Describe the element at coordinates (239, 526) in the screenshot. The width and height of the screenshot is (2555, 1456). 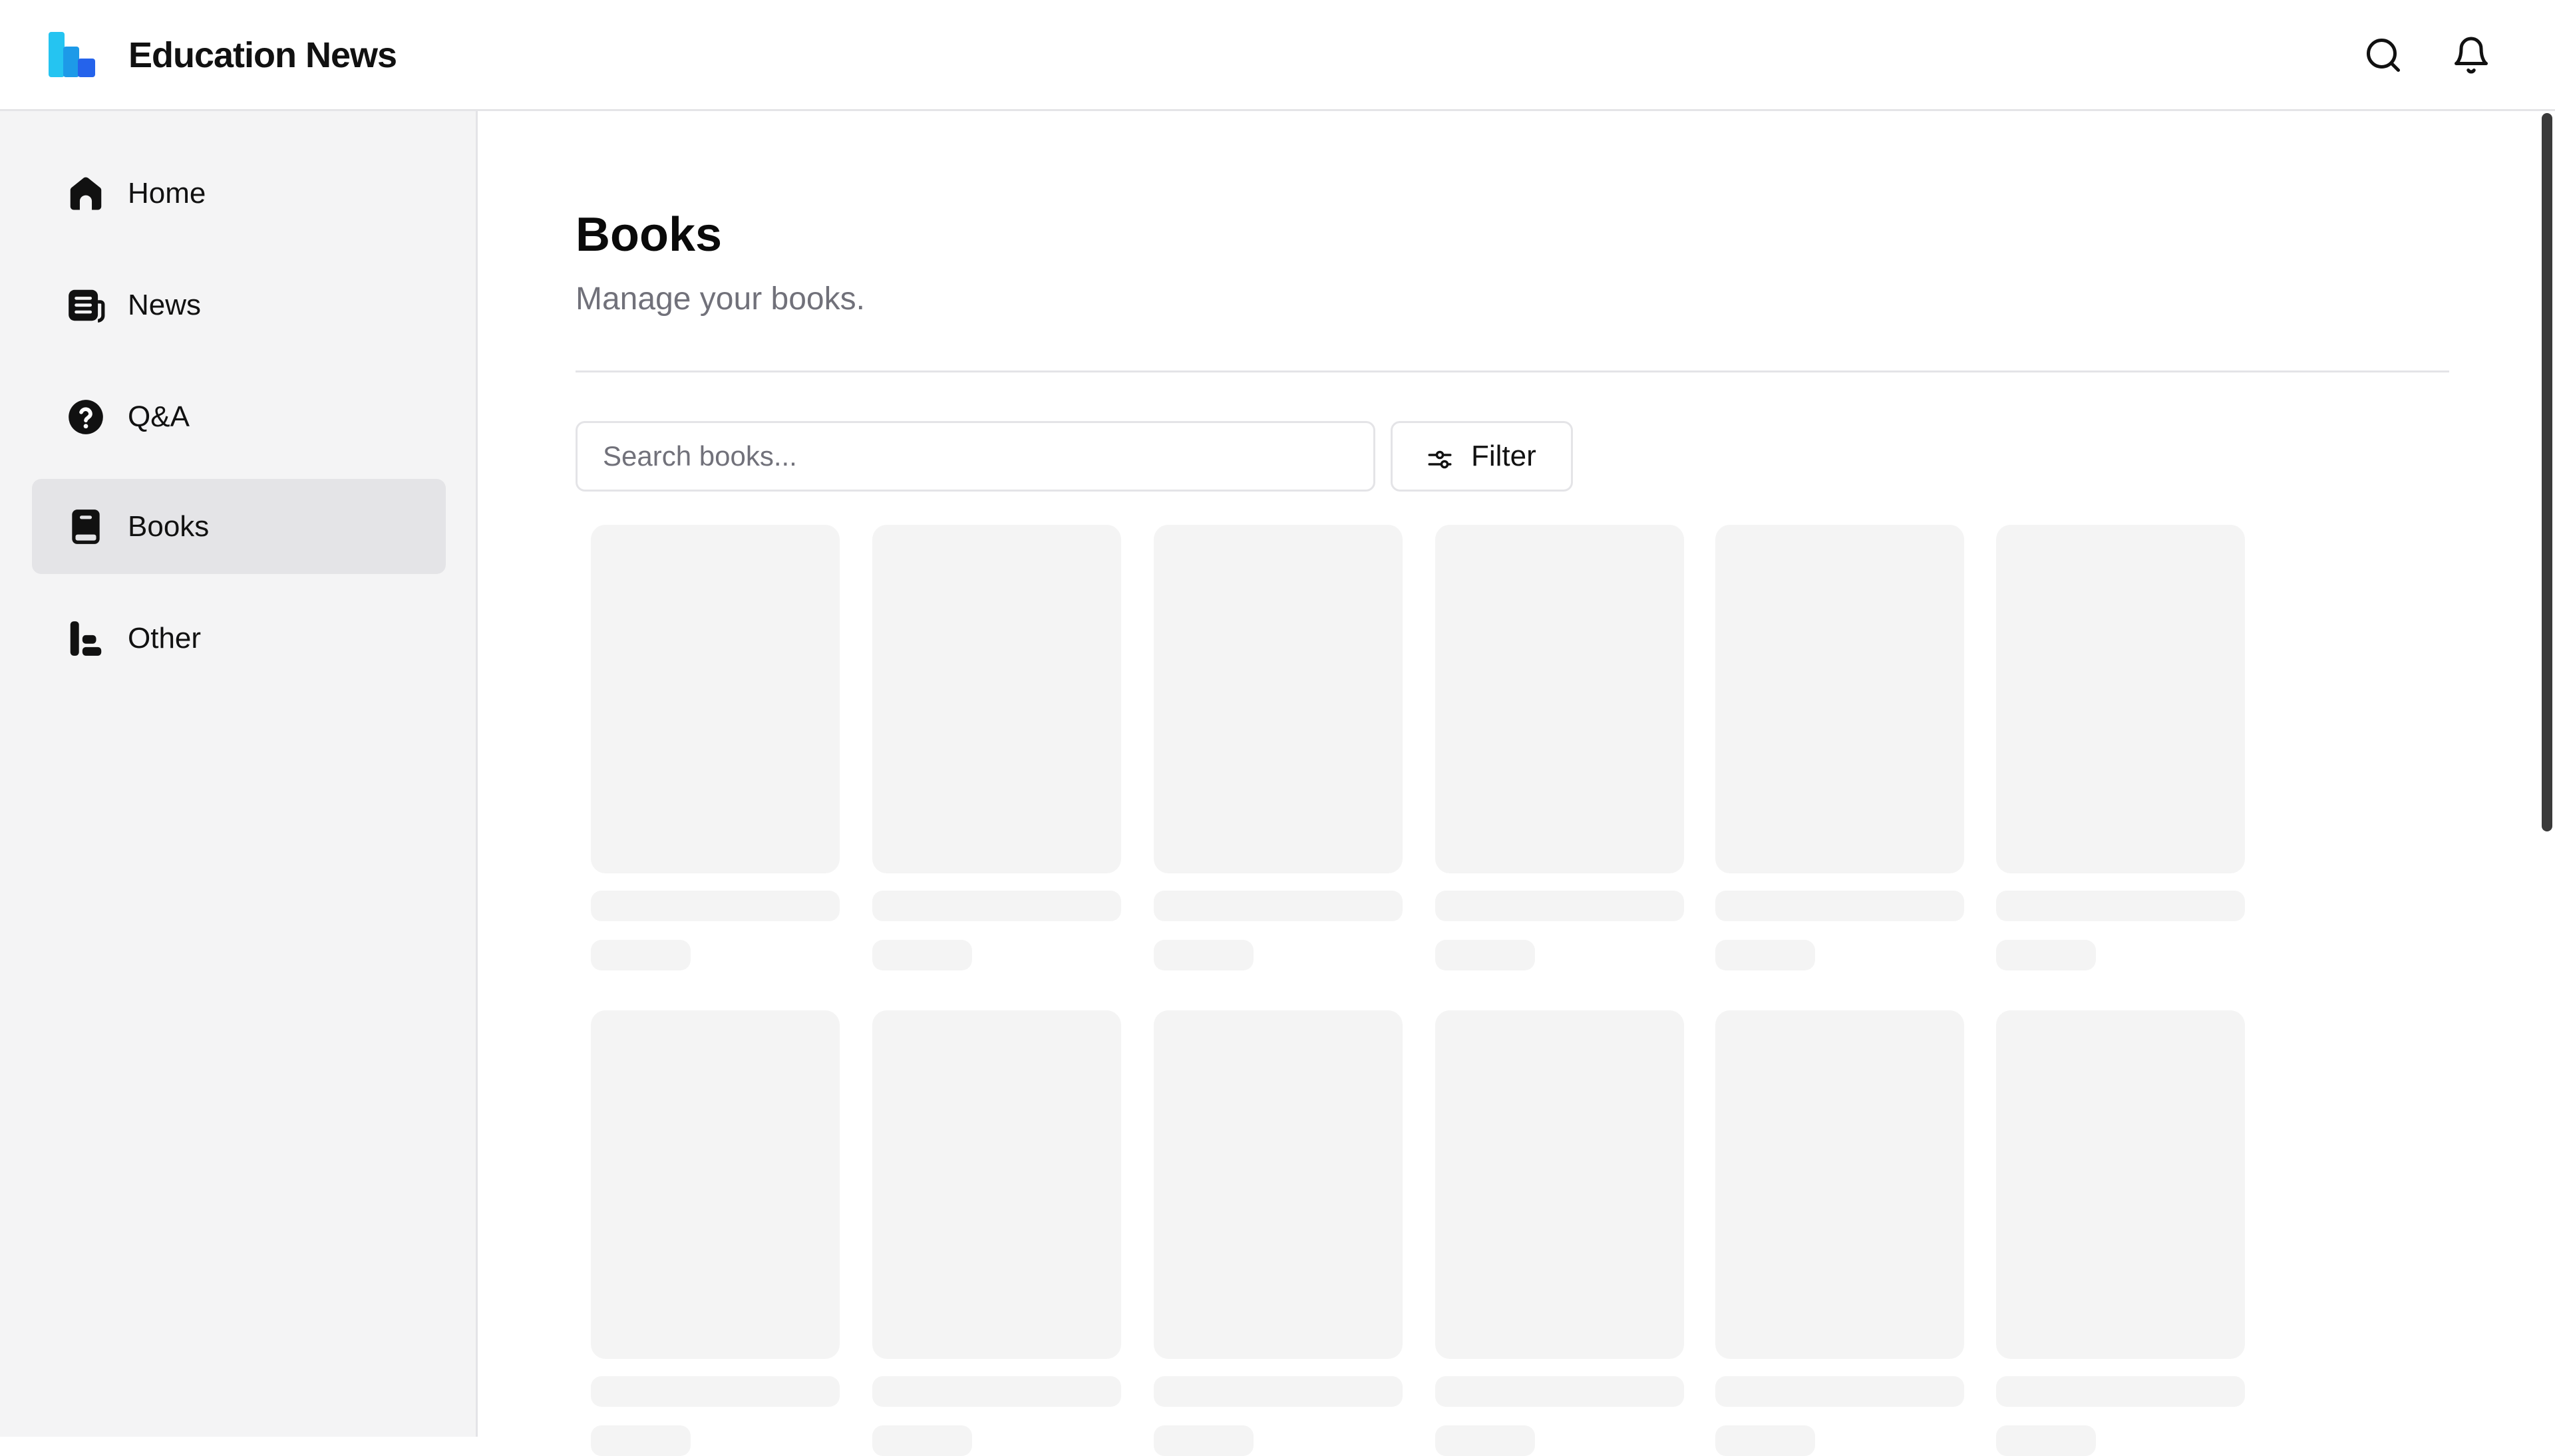
I see `sidebar-item-books: Books` at that location.